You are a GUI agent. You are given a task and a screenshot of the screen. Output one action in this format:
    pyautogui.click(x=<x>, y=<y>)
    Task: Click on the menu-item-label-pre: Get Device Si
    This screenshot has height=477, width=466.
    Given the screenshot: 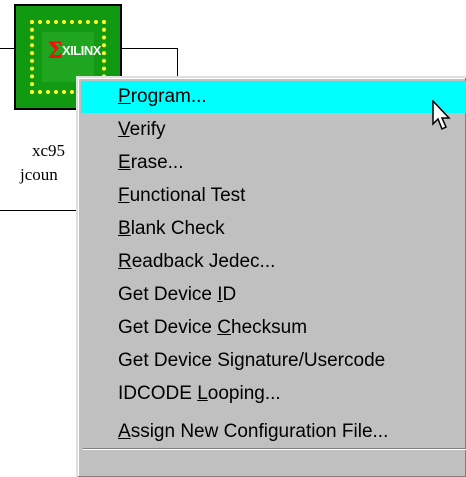 What is the action you would take?
    pyautogui.click(x=176, y=360)
    